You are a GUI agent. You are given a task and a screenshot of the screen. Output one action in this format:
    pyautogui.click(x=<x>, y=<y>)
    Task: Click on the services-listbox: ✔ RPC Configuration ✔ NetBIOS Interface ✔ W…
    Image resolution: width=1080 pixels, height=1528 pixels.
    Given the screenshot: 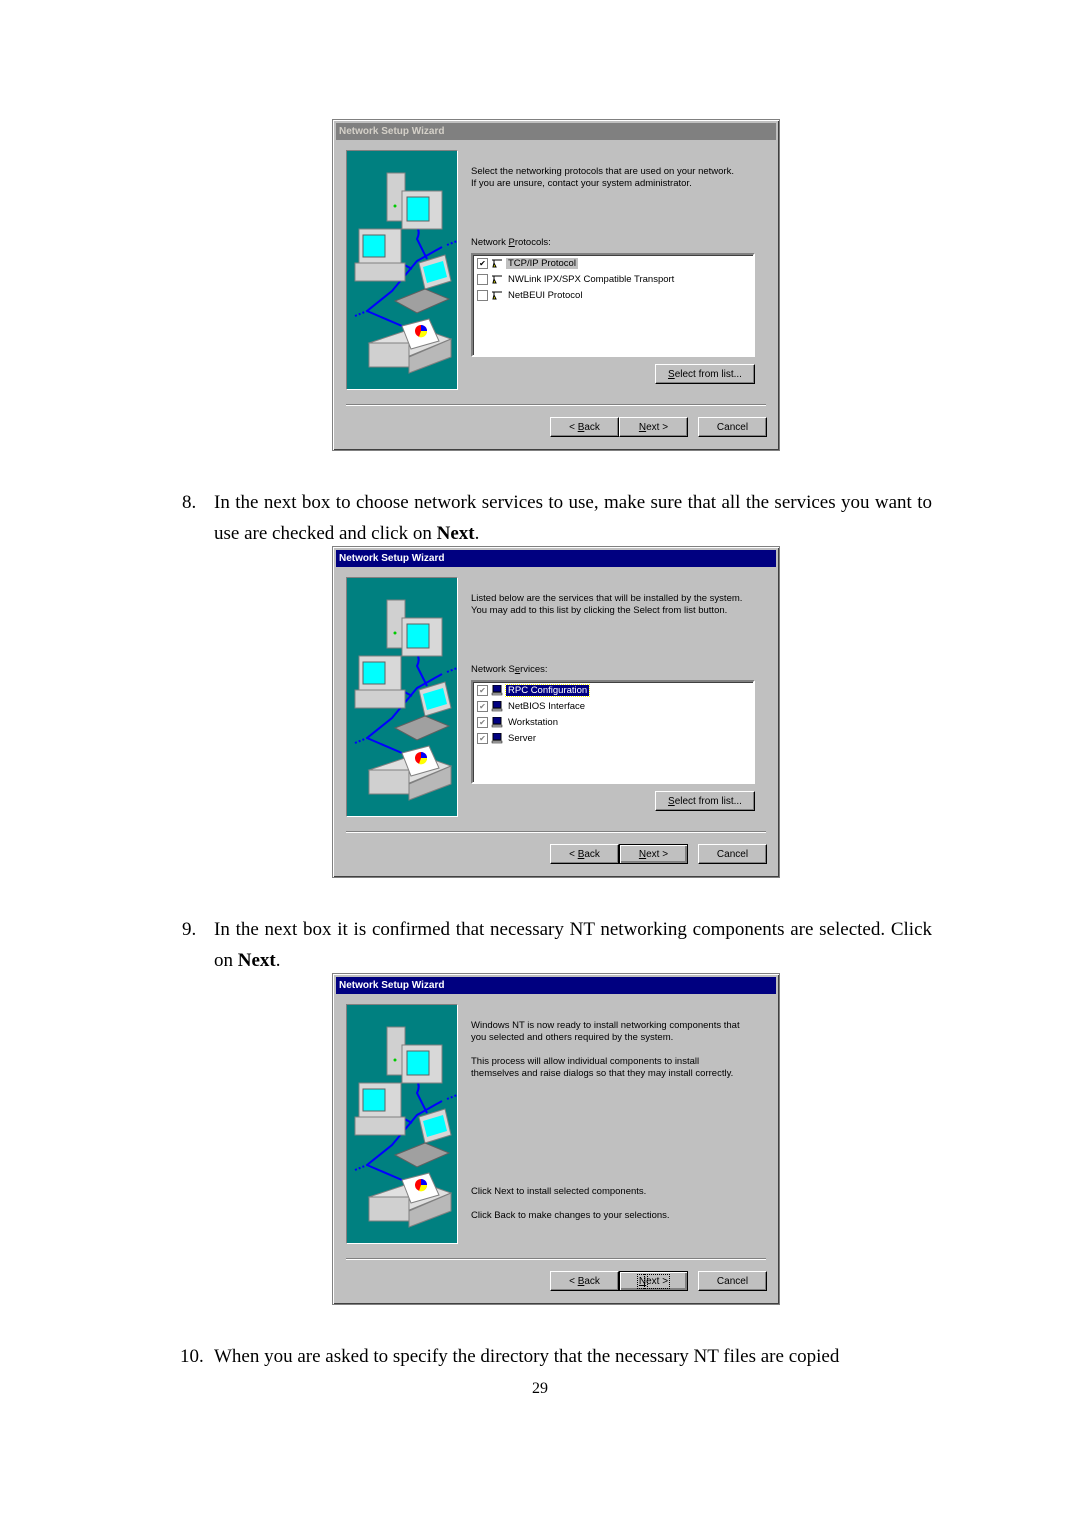 What is the action you would take?
    pyautogui.click(x=613, y=732)
    